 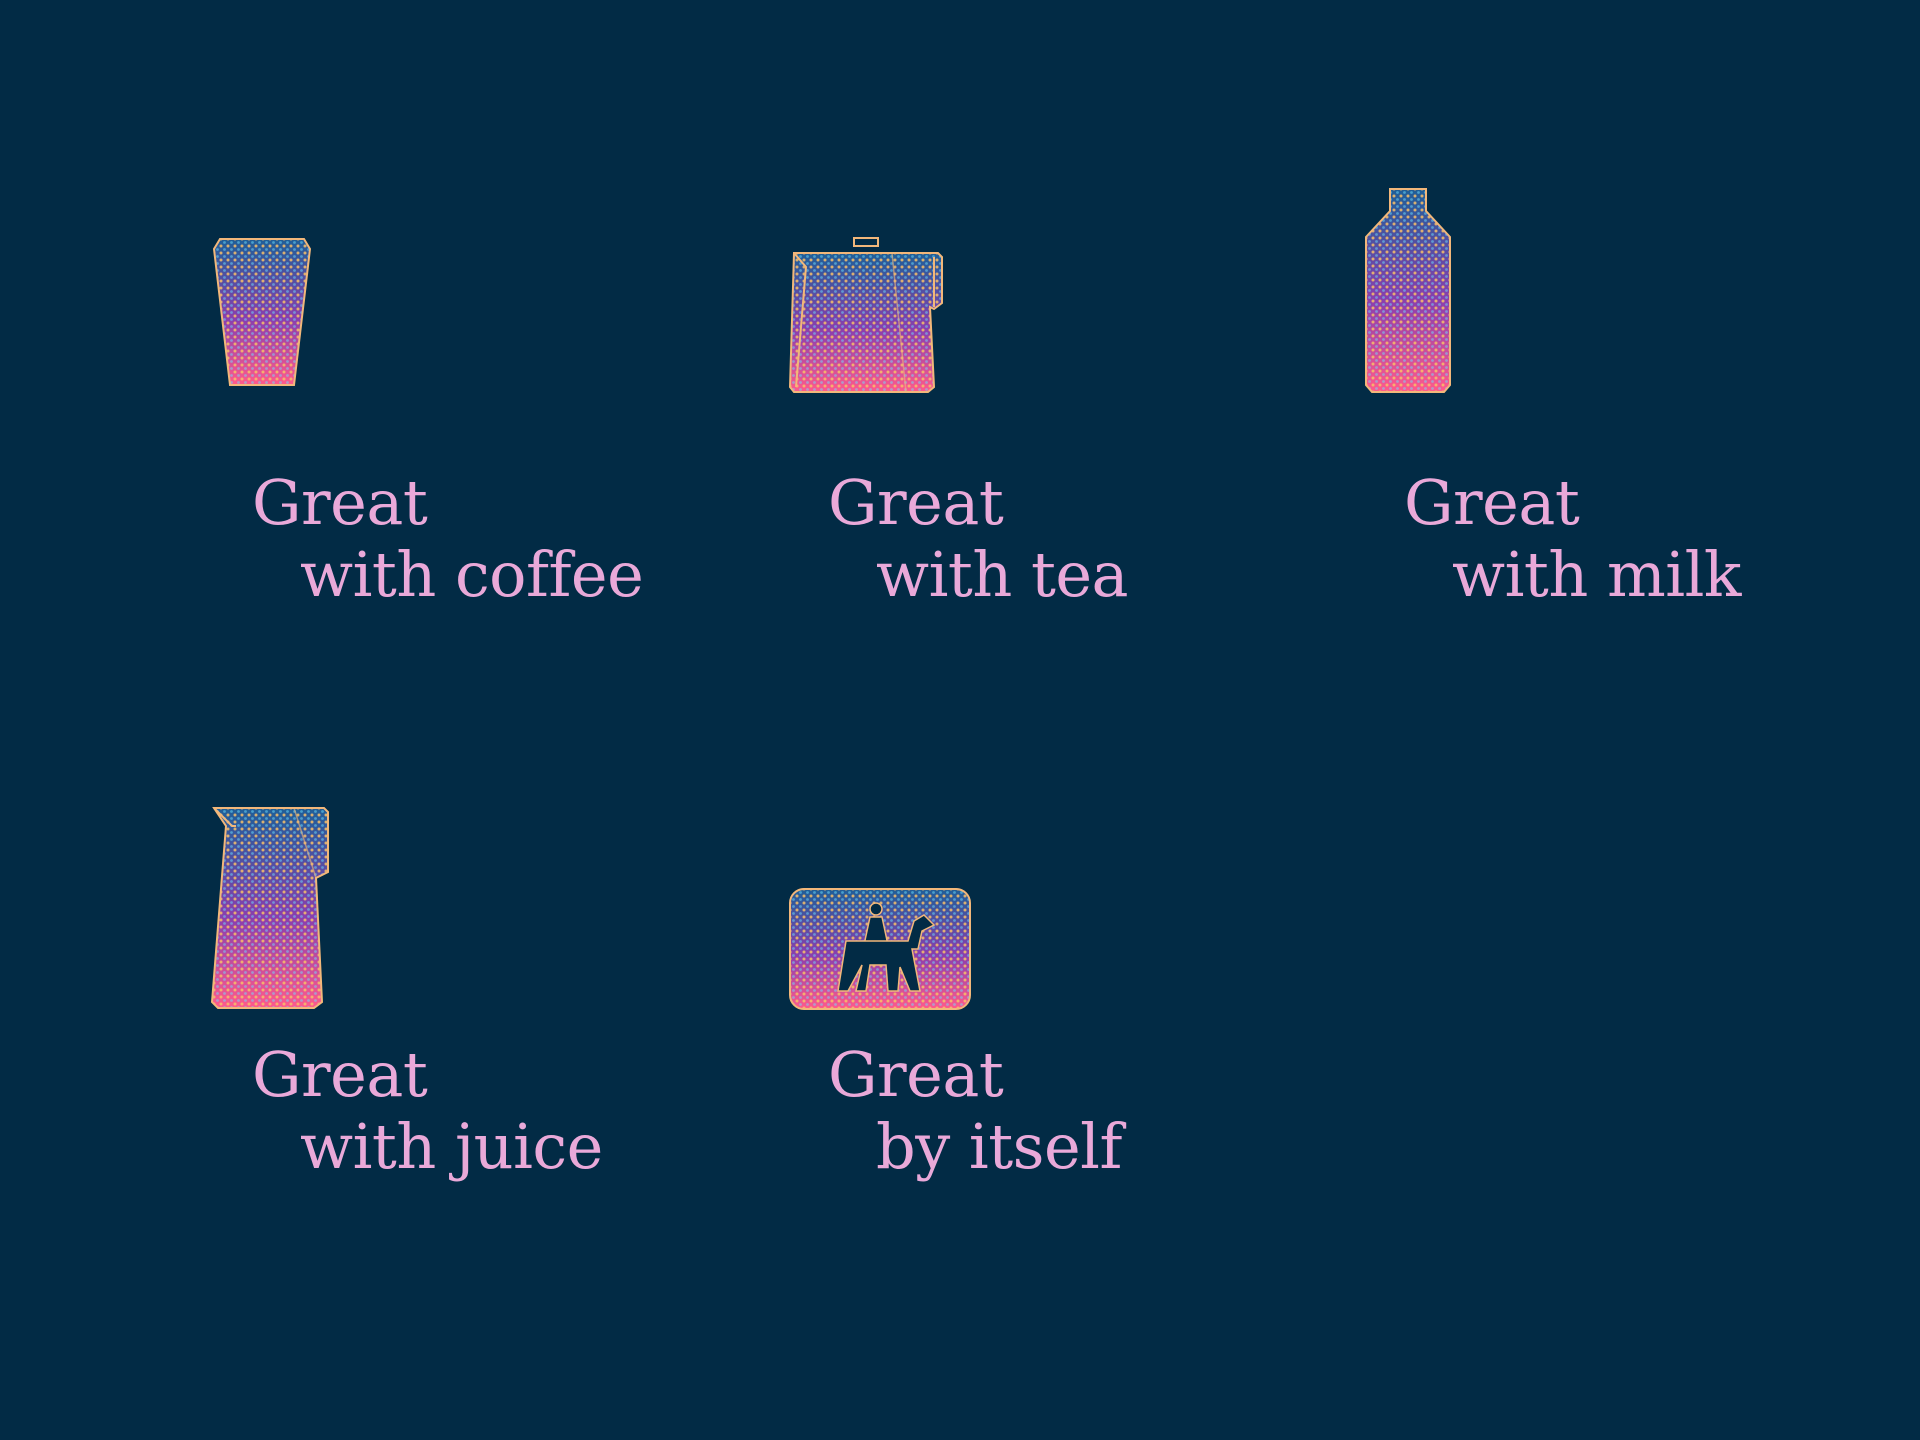 What do you see at coordinates (491, 1008) in the screenshot?
I see `item-juice: Great with juice` at bounding box center [491, 1008].